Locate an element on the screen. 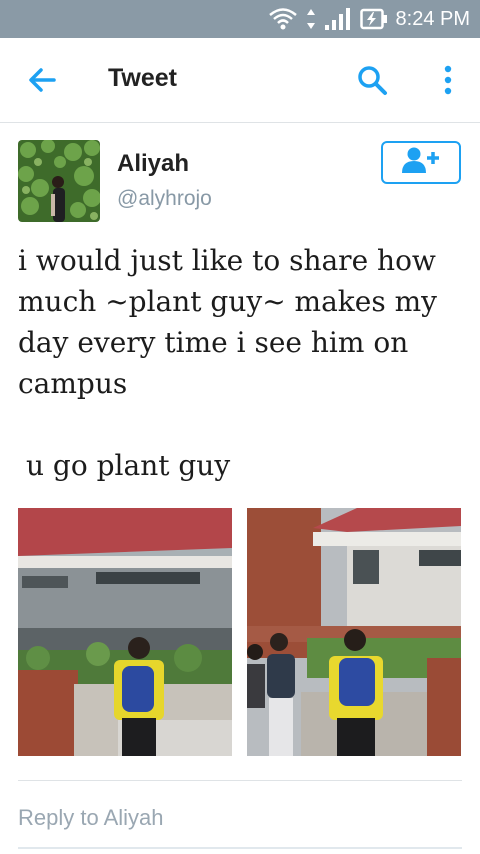  author-handle: @alyhrojo is located at coordinates (164, 199).